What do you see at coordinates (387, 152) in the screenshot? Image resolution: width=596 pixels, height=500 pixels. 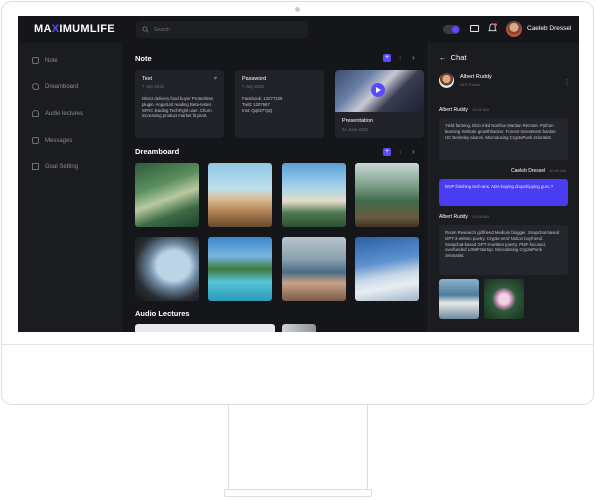 I see `add-dreamboard-button: +` at bounding box center [387, 152].